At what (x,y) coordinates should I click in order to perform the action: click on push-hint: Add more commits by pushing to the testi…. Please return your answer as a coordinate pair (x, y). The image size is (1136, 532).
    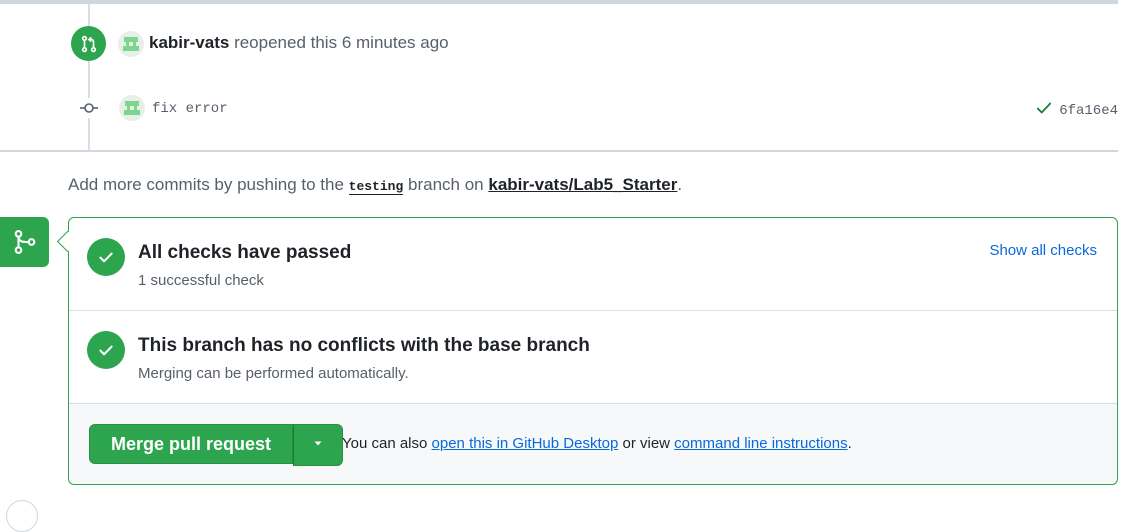
    Looking at the image, I should click on (375, 185).